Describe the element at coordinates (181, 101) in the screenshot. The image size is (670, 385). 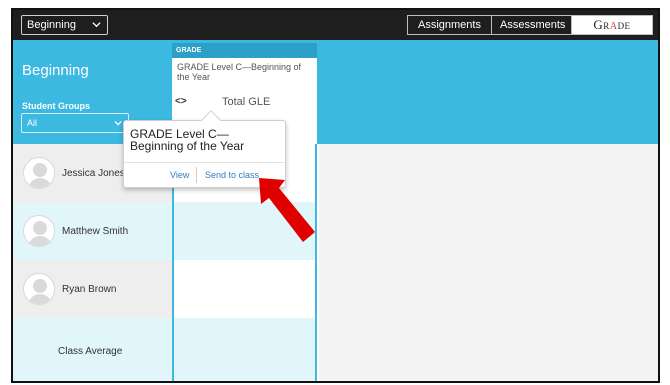
I see `code-icon: <>` at that location.